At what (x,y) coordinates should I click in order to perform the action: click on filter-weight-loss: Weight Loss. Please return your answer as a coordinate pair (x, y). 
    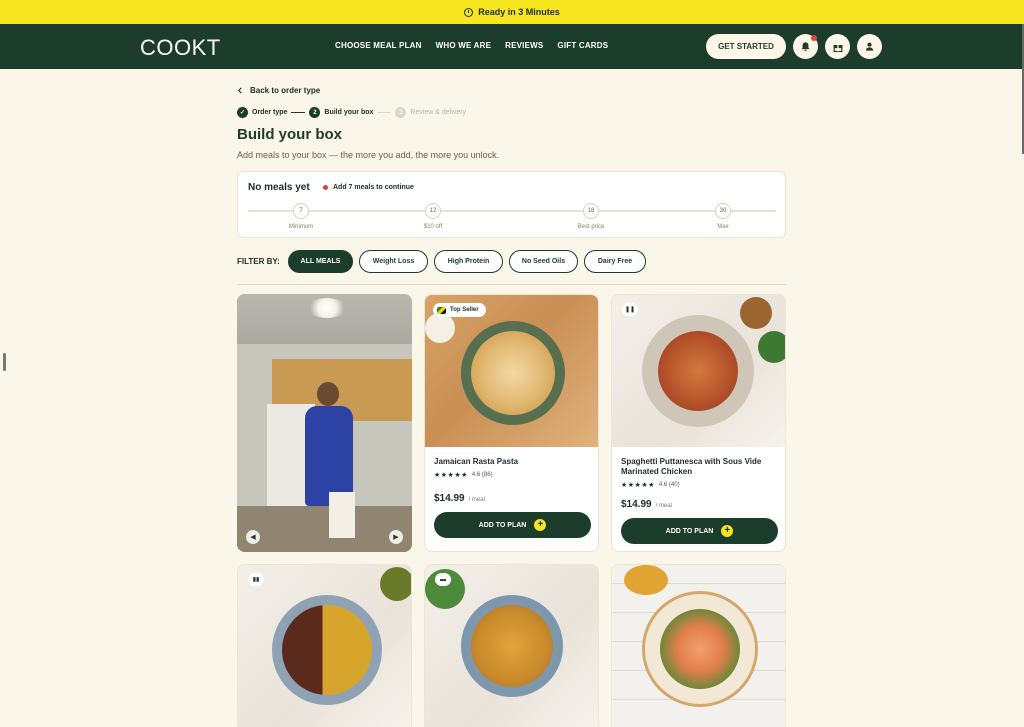
    Looking at the image, I should click on (393, 261).